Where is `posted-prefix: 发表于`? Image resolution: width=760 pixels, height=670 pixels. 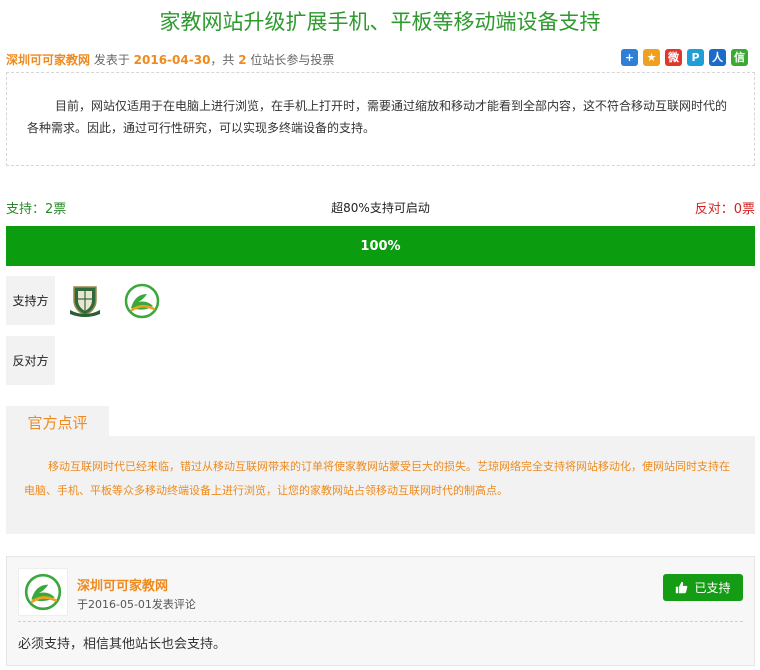 posted-prefix: 发表于 is located at coordinates (112, 60).